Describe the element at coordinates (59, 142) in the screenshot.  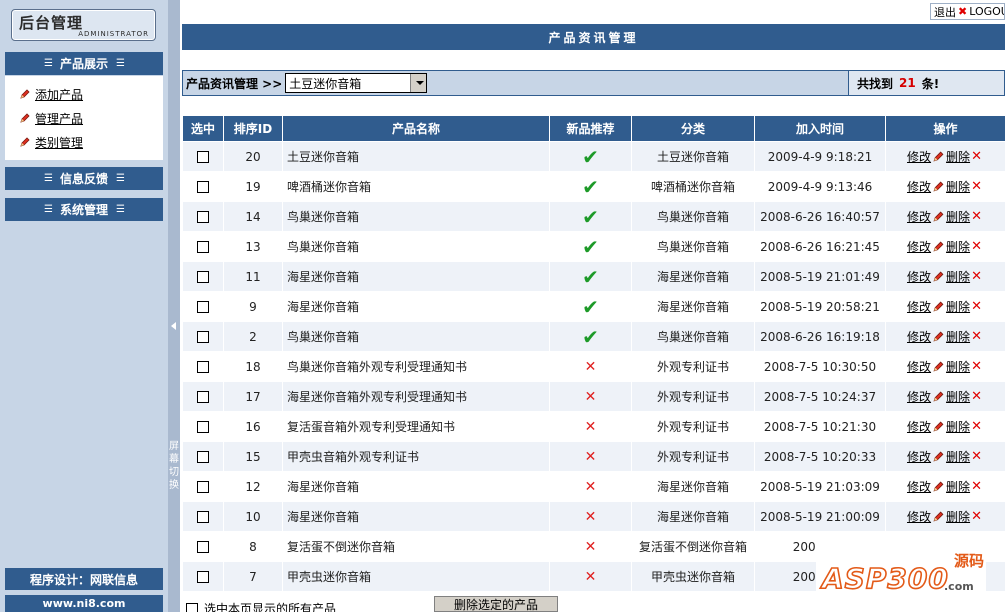
I see `sidebar-item-label: 类别管理` at that location.